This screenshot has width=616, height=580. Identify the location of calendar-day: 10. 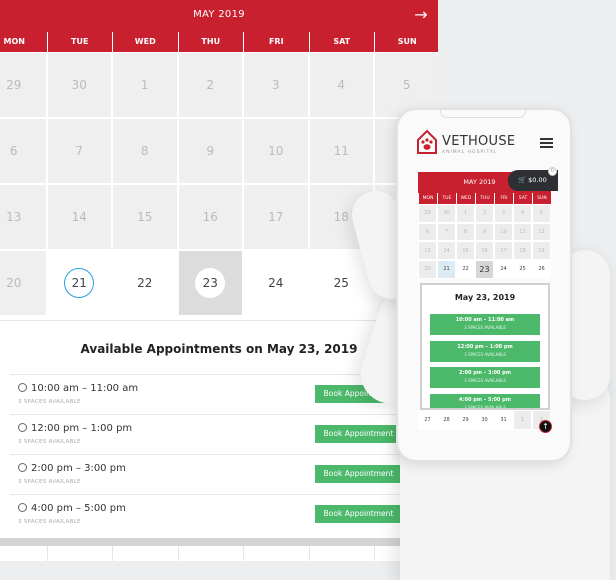
(276, 151).